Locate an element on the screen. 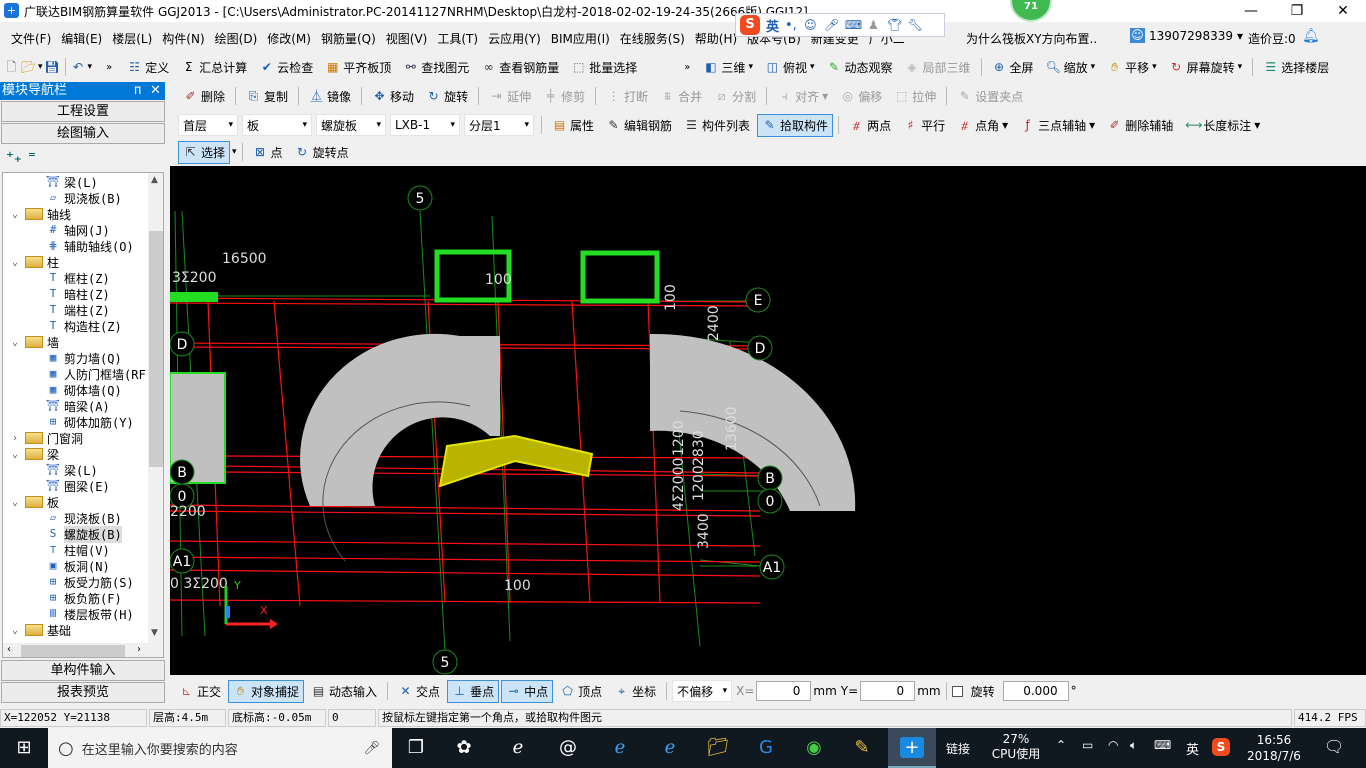  tree-item: ⛩ 暗梁(A) is located at coordinates (83, 406).